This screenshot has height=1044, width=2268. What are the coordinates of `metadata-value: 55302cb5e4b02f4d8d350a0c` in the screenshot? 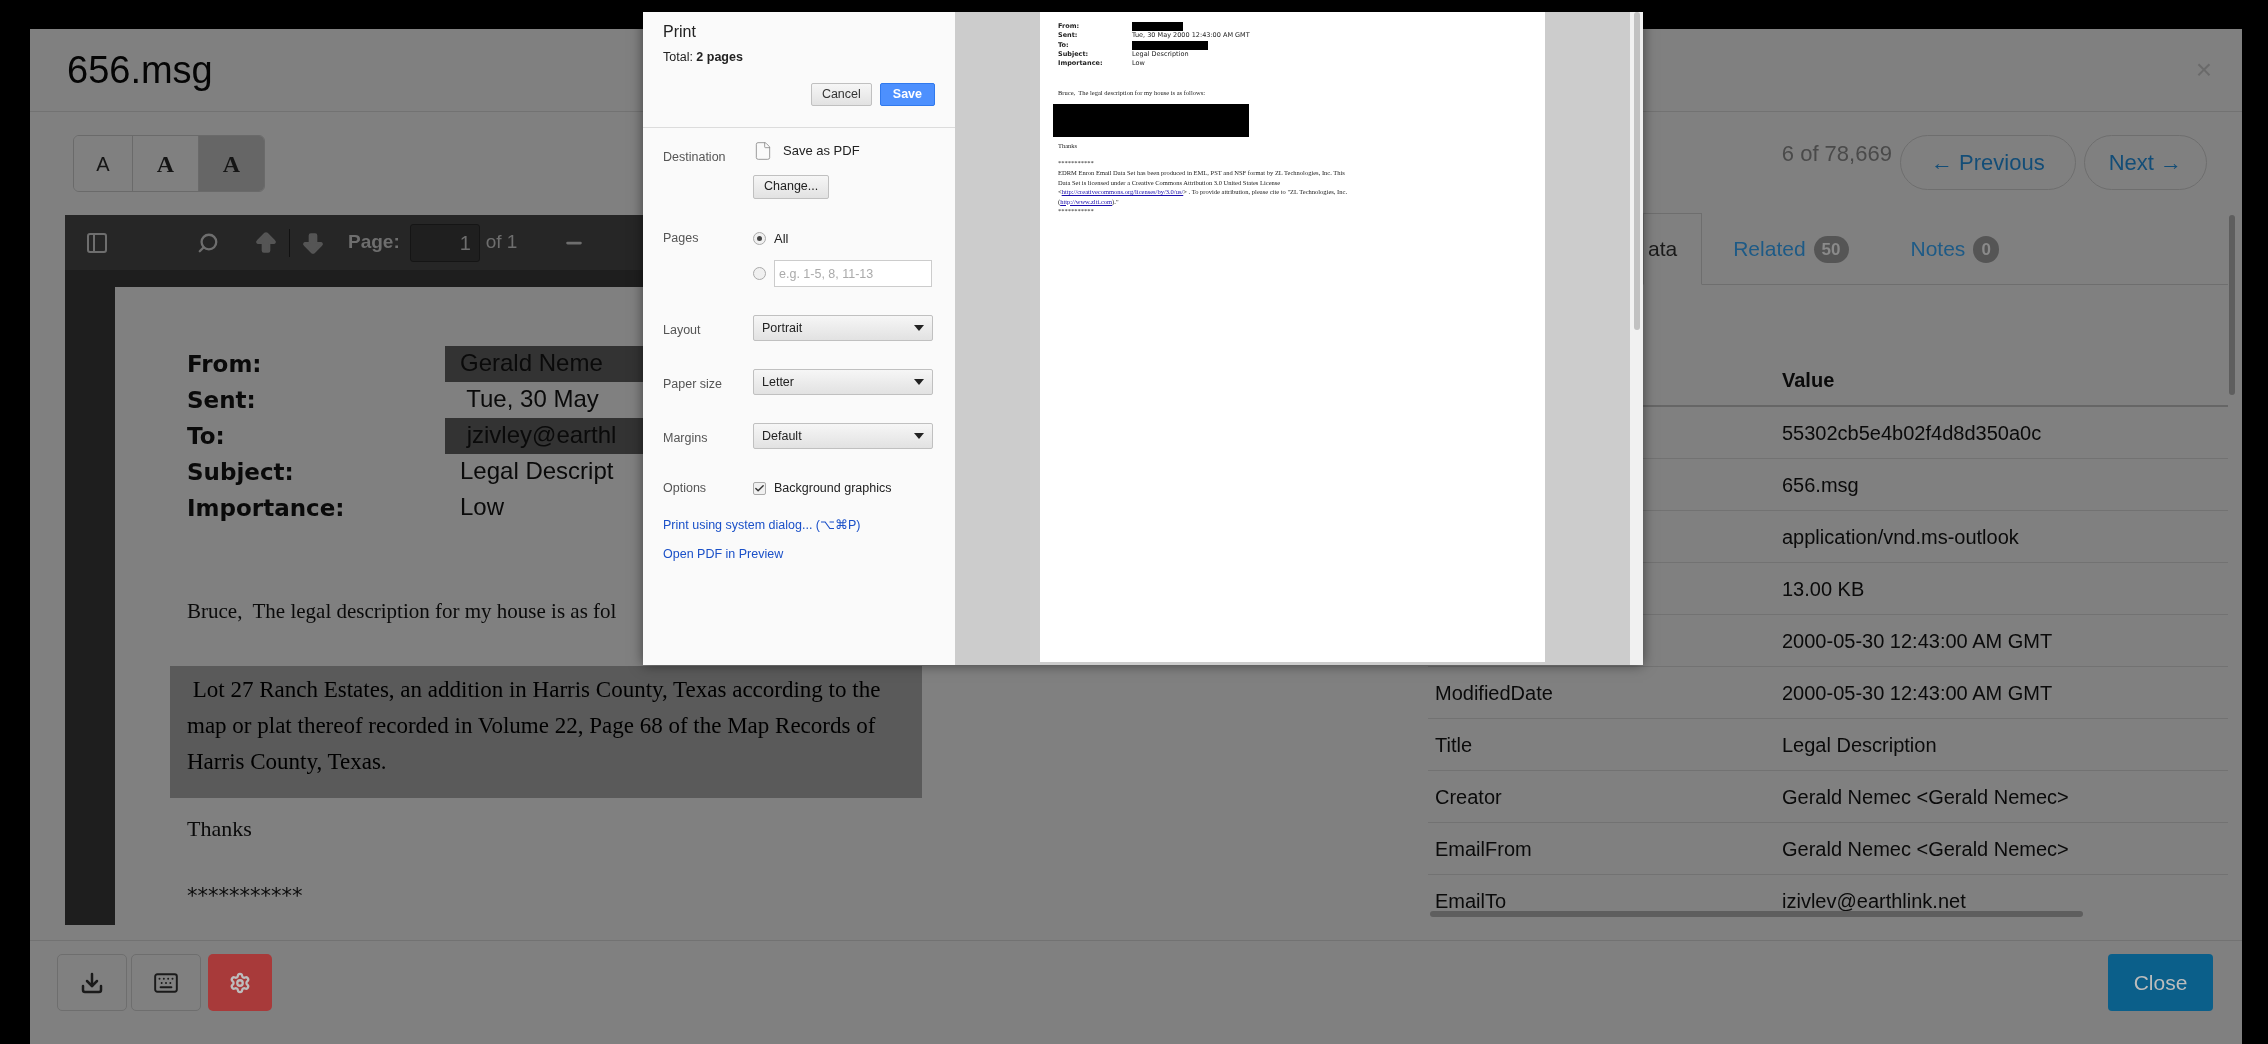 It's located at (1912, 433).